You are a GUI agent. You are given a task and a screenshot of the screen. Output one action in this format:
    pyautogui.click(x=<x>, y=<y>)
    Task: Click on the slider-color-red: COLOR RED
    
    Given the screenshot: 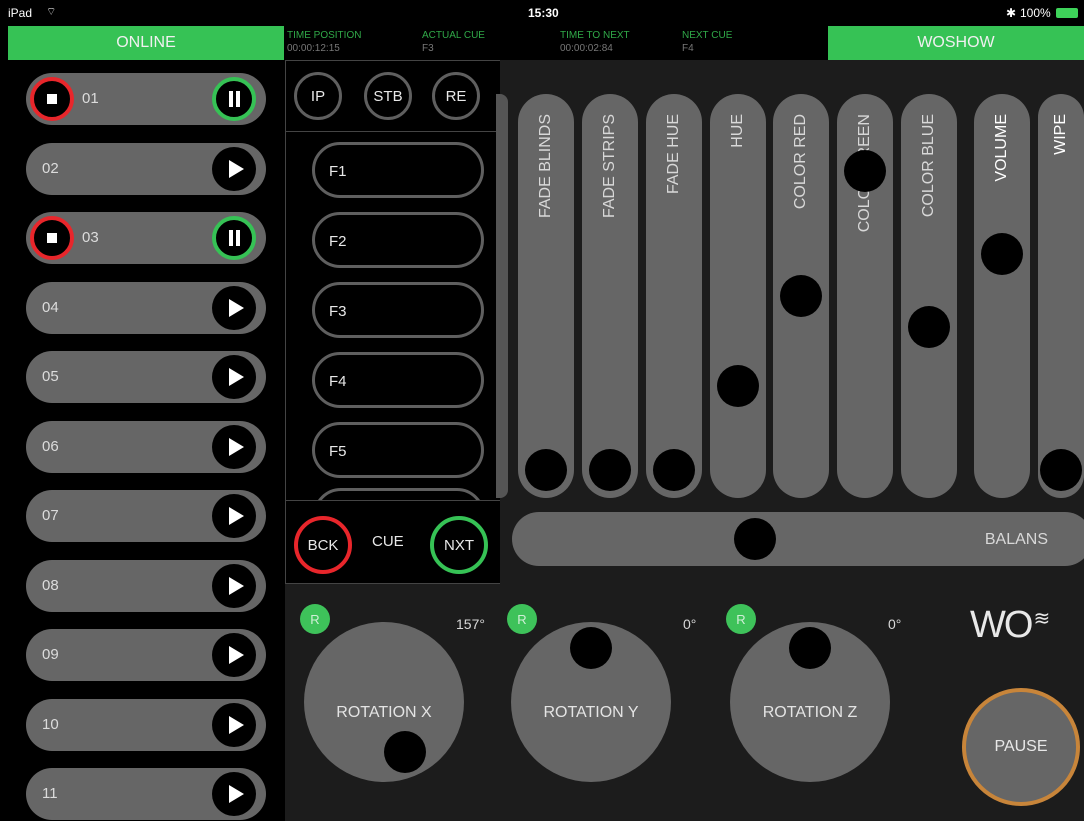 What is the action you would take?
    pyautogui.click(x=801, y=296)
    